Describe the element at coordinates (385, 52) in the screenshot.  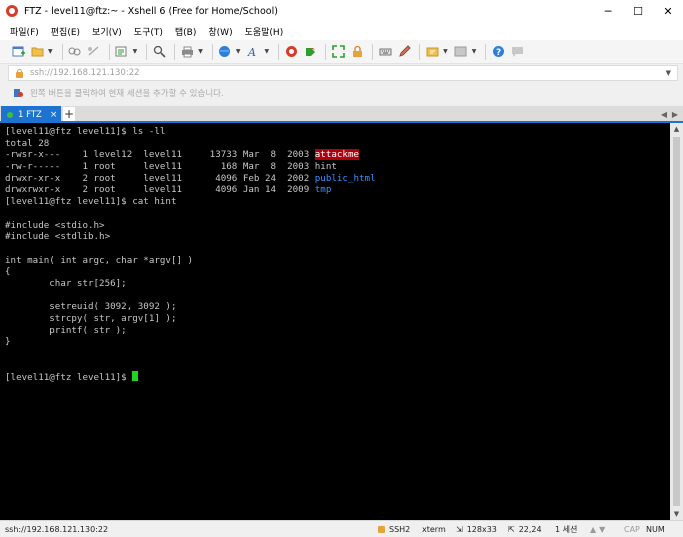
I see `keyboard-icon` at that location.